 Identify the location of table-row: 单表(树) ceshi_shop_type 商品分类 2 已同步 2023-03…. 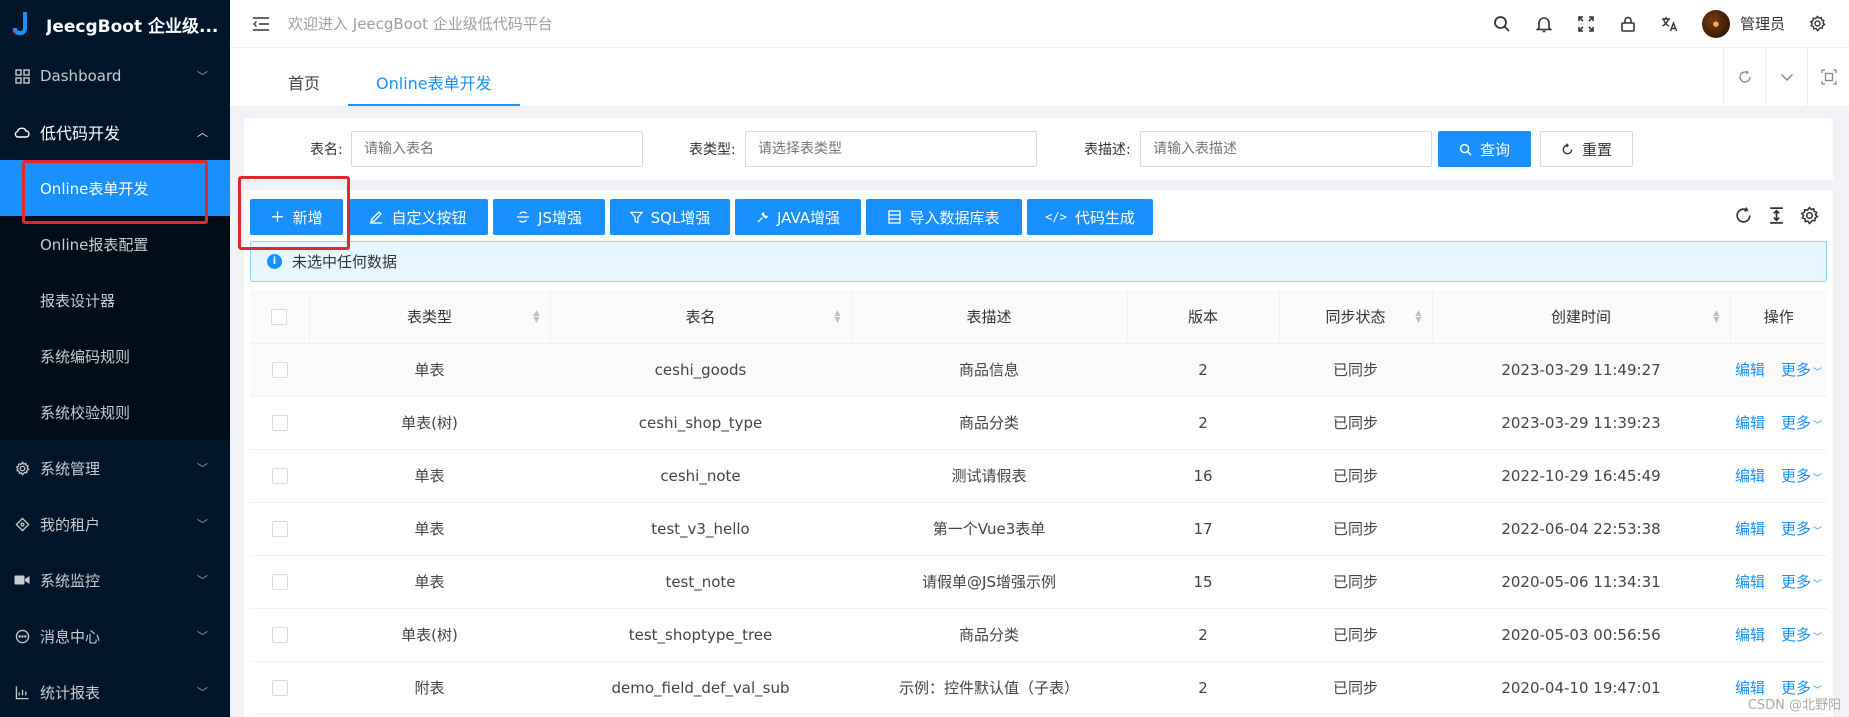
(1038, 423).